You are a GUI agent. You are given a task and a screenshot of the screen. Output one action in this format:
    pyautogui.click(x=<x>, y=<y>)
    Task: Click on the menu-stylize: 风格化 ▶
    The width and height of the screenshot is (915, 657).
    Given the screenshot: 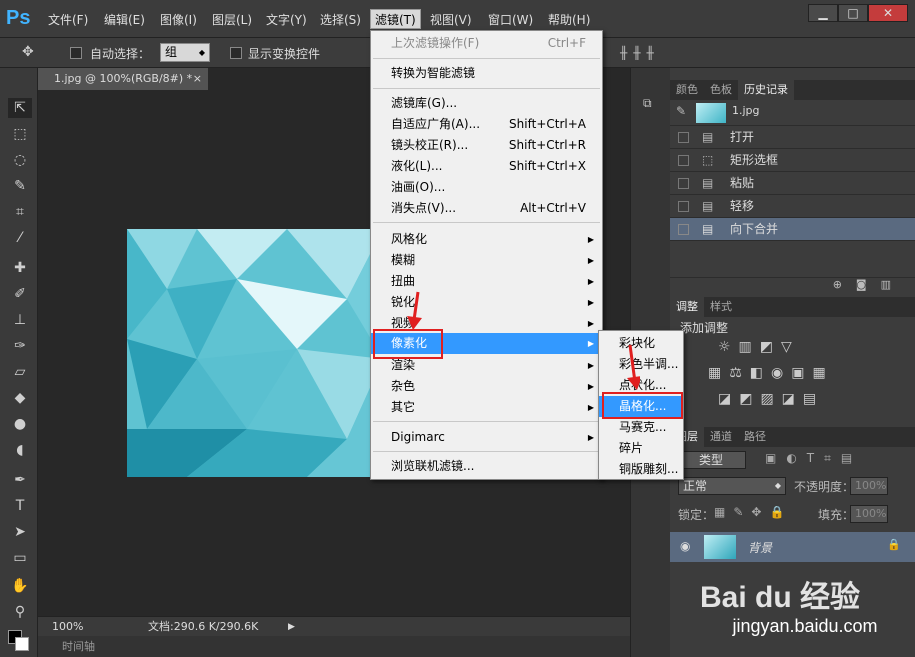 What is the action you would take?
    pyautogui.click(x=486, y=239)
    